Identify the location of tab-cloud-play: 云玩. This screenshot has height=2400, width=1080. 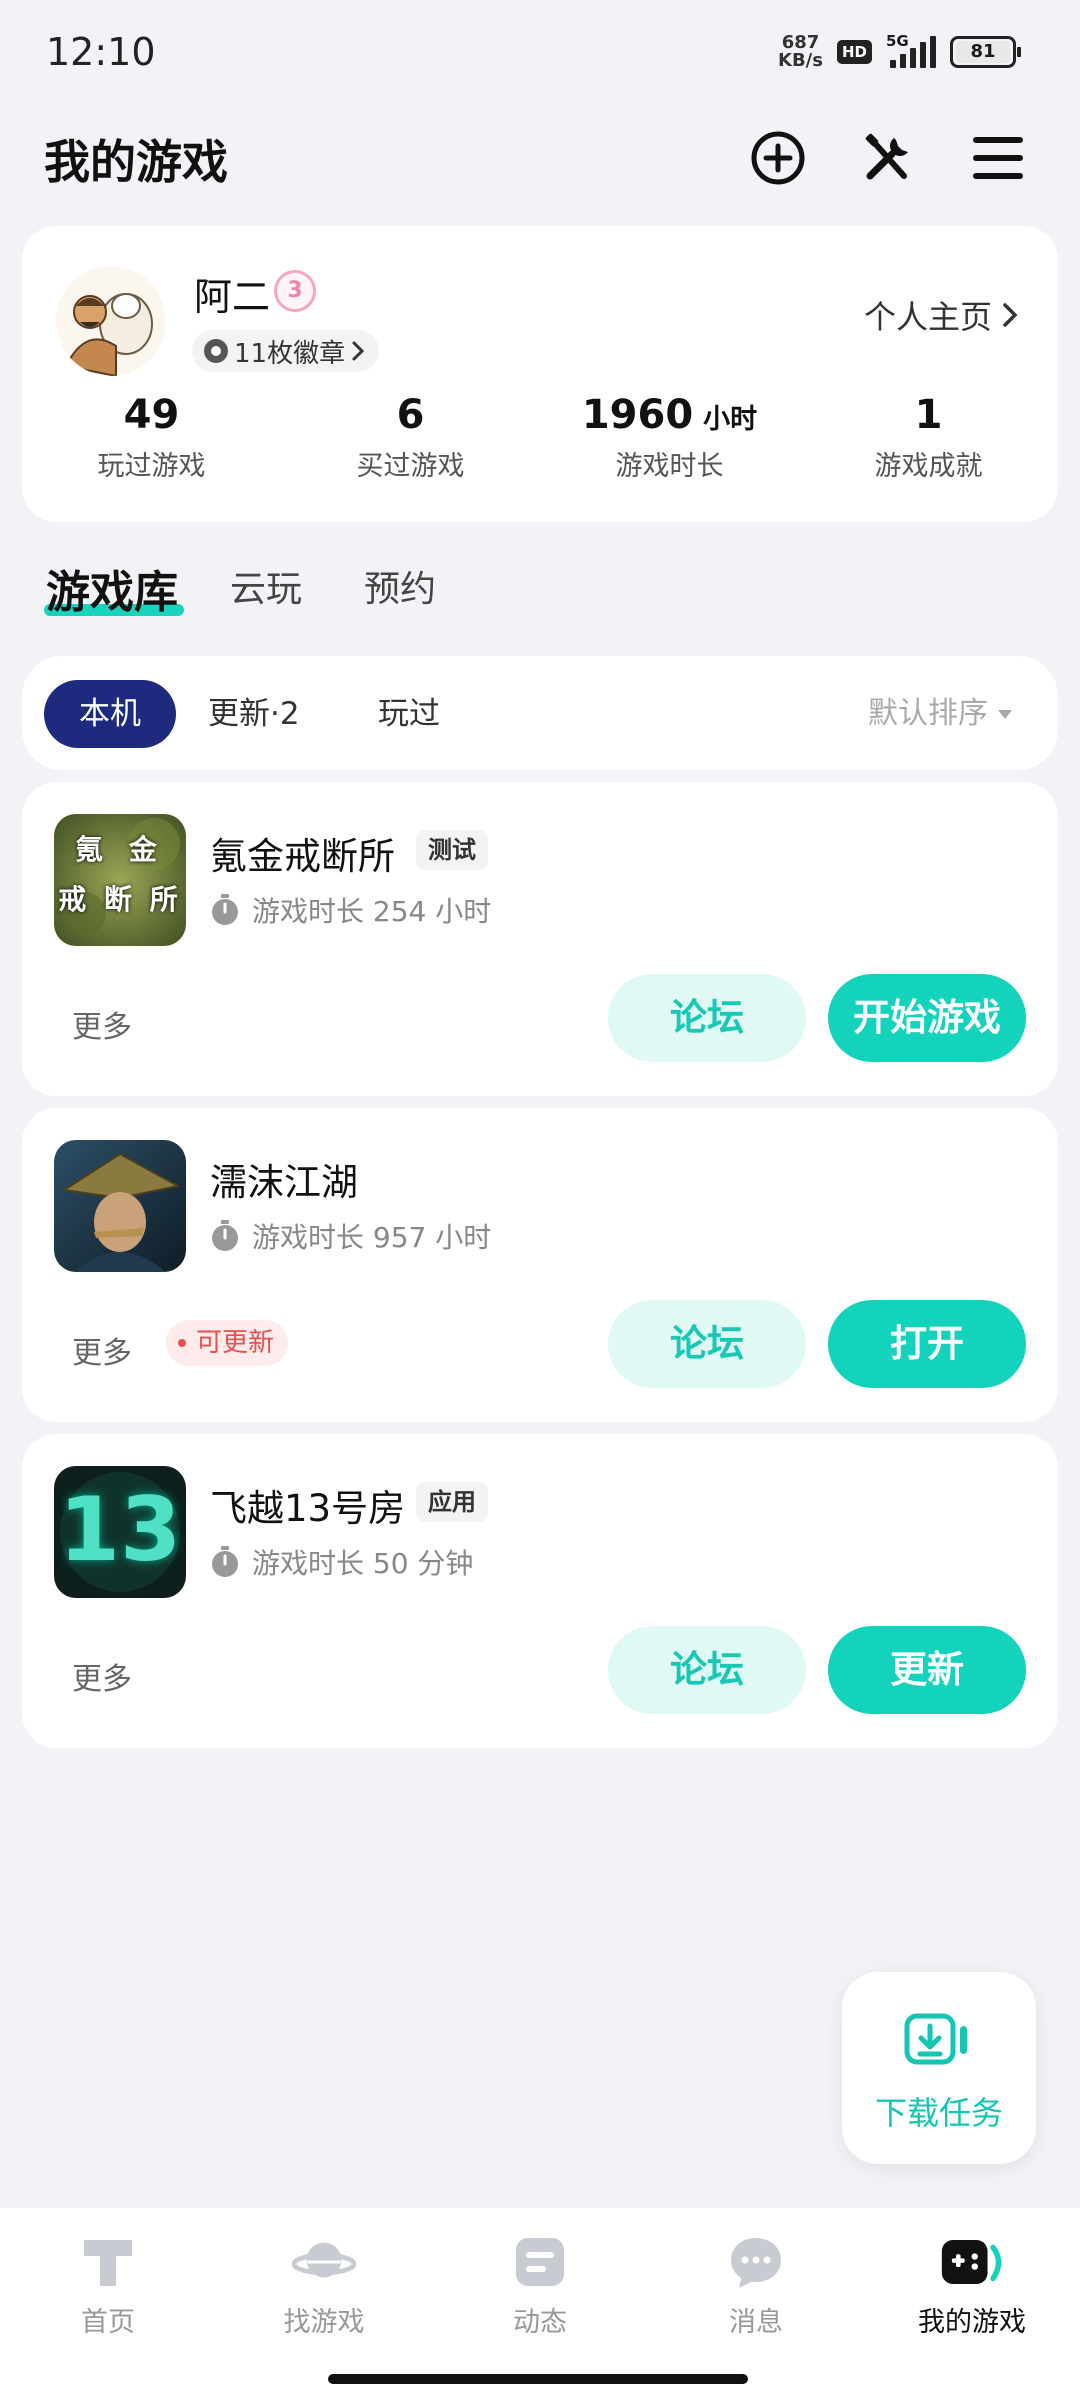
(266, 586).